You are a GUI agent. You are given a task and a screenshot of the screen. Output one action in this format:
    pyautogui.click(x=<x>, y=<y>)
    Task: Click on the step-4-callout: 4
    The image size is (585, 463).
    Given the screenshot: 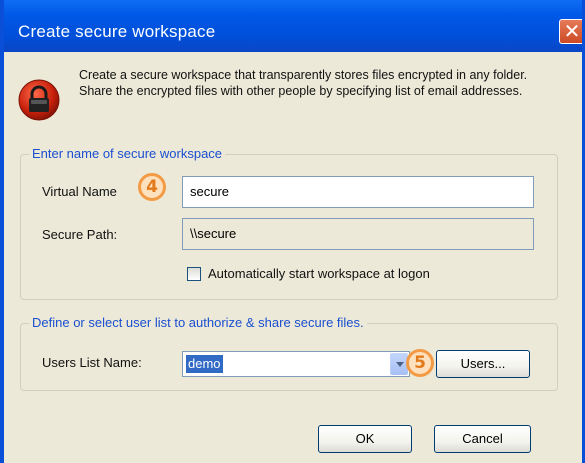 What is the action you would take?
    pyautogui.click(x=152, y=187)
    